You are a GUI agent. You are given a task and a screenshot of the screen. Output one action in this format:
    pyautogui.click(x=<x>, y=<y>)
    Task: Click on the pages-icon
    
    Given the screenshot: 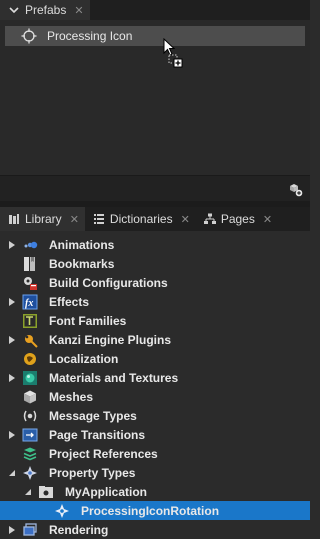 What is the action you would take?
    pyautogui.click(x=209, y=219)
    